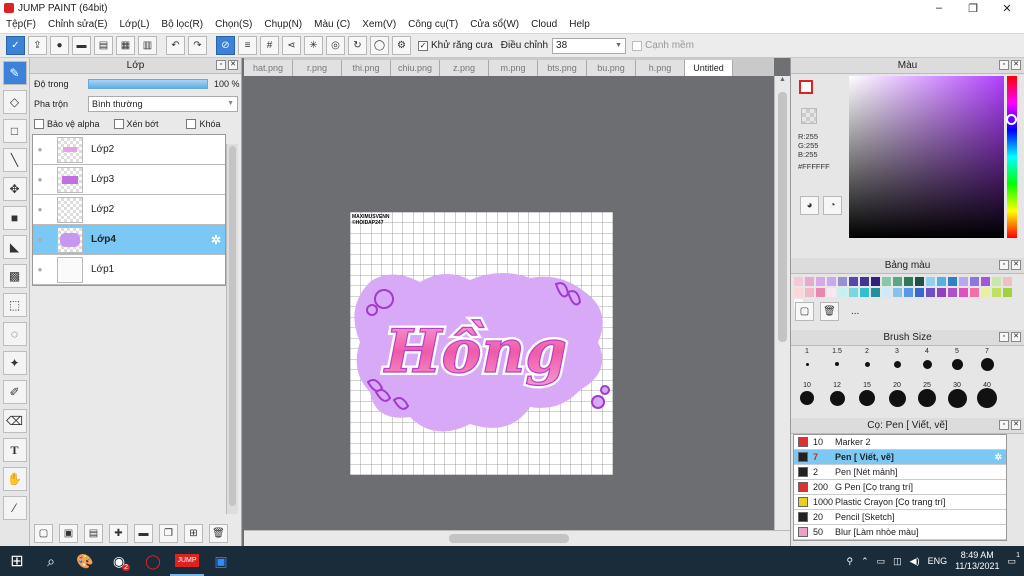 This screenshot has height=576, width=1024. I want to click on speech-bubble-icon: ●, so click(59, 45).